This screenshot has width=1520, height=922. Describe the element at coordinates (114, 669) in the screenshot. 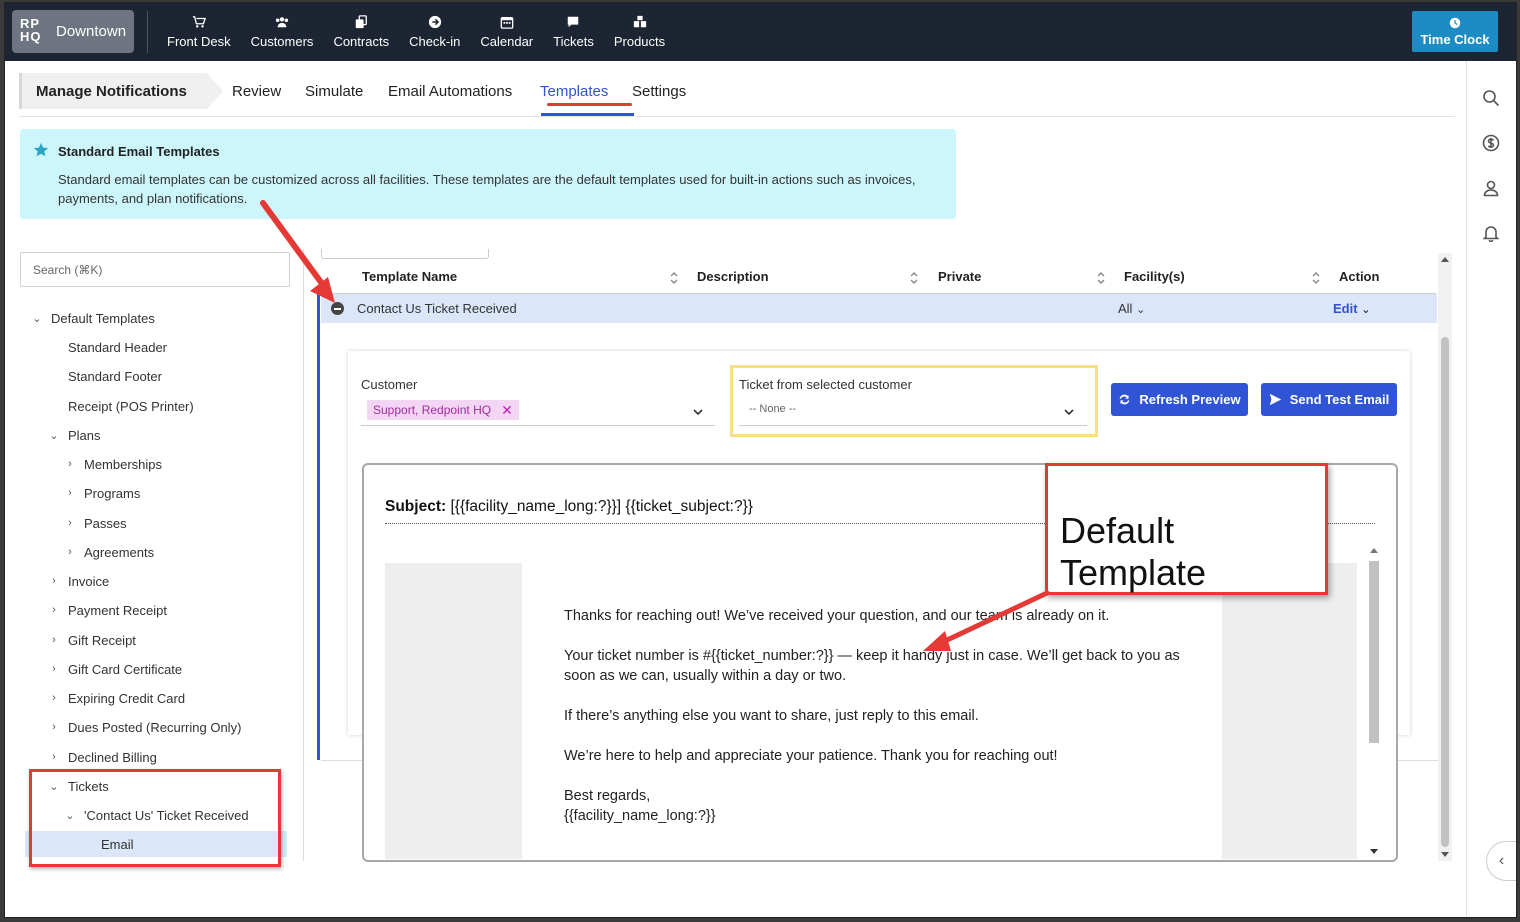

I see `tree-node-gift-card: › Gift Card Certificate` at that location.